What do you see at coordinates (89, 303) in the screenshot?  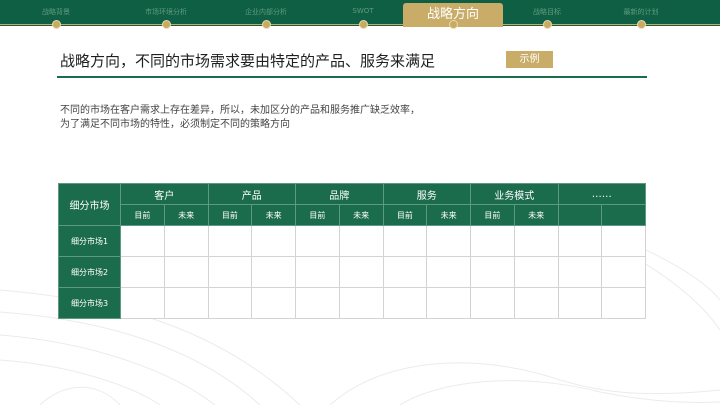 I see `row-label-segment-3: 细分市场3` at bounding box center [89, 303].